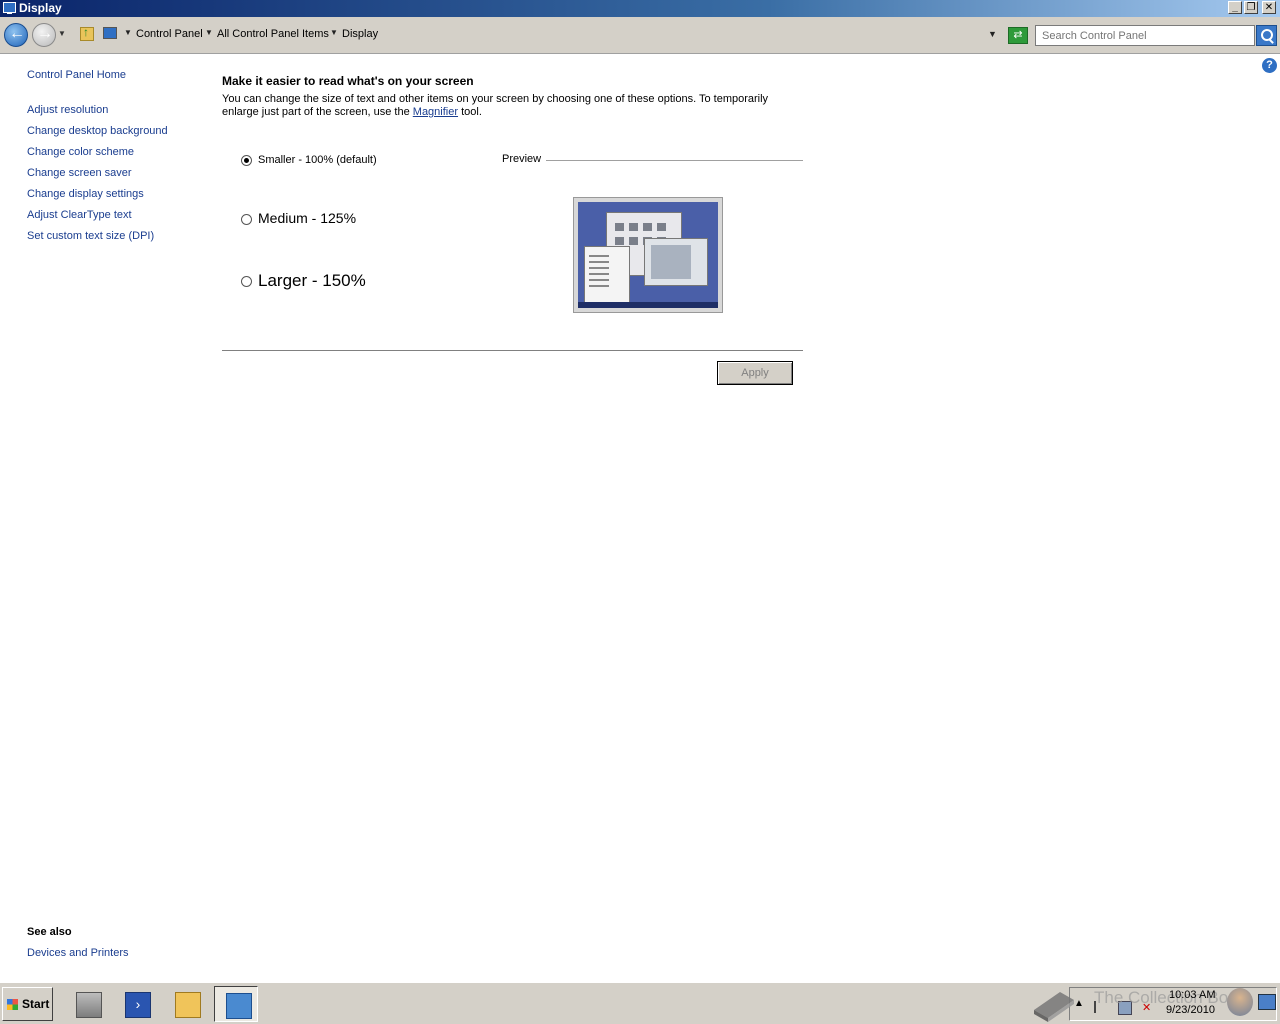 The height and width of the screenshot is (1024, 1280). What do you see at coordinates (312, 280) in the screenshot?
I see `option-larger-label: Larger - 150%` at bounding box center [312, 280].